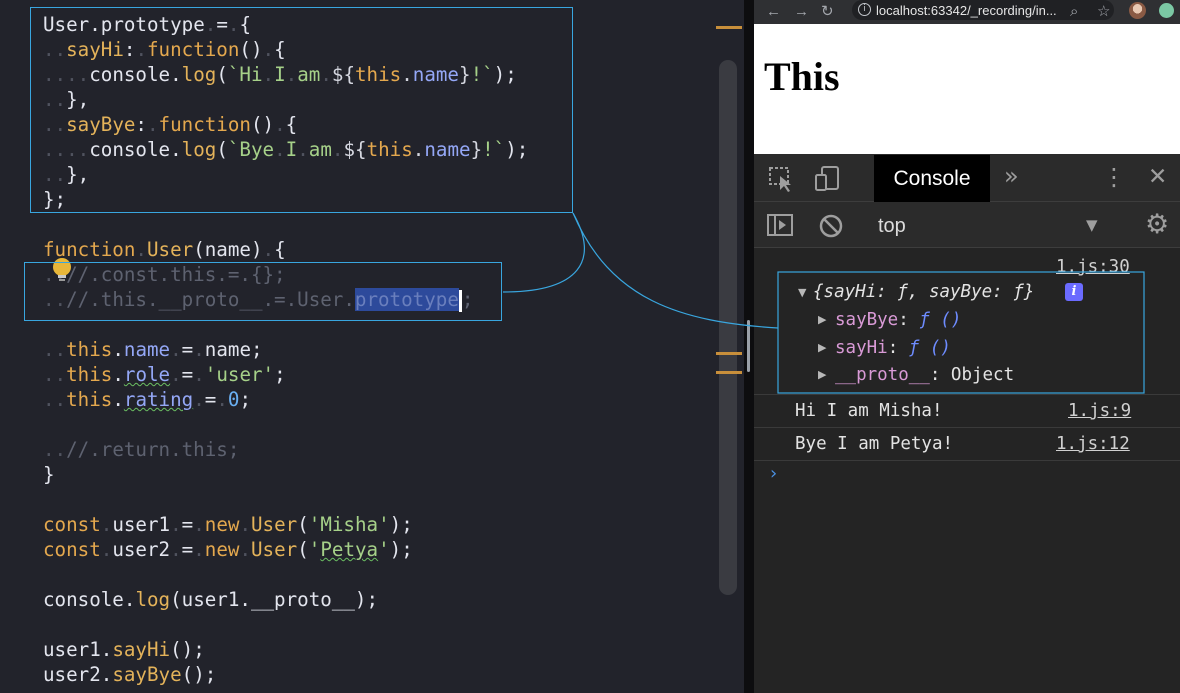 This screenshot has height=693, width=1180. Describe the element at coordinates (864, 9) in the screenshot. I see `site-info-icon: i` at that location.